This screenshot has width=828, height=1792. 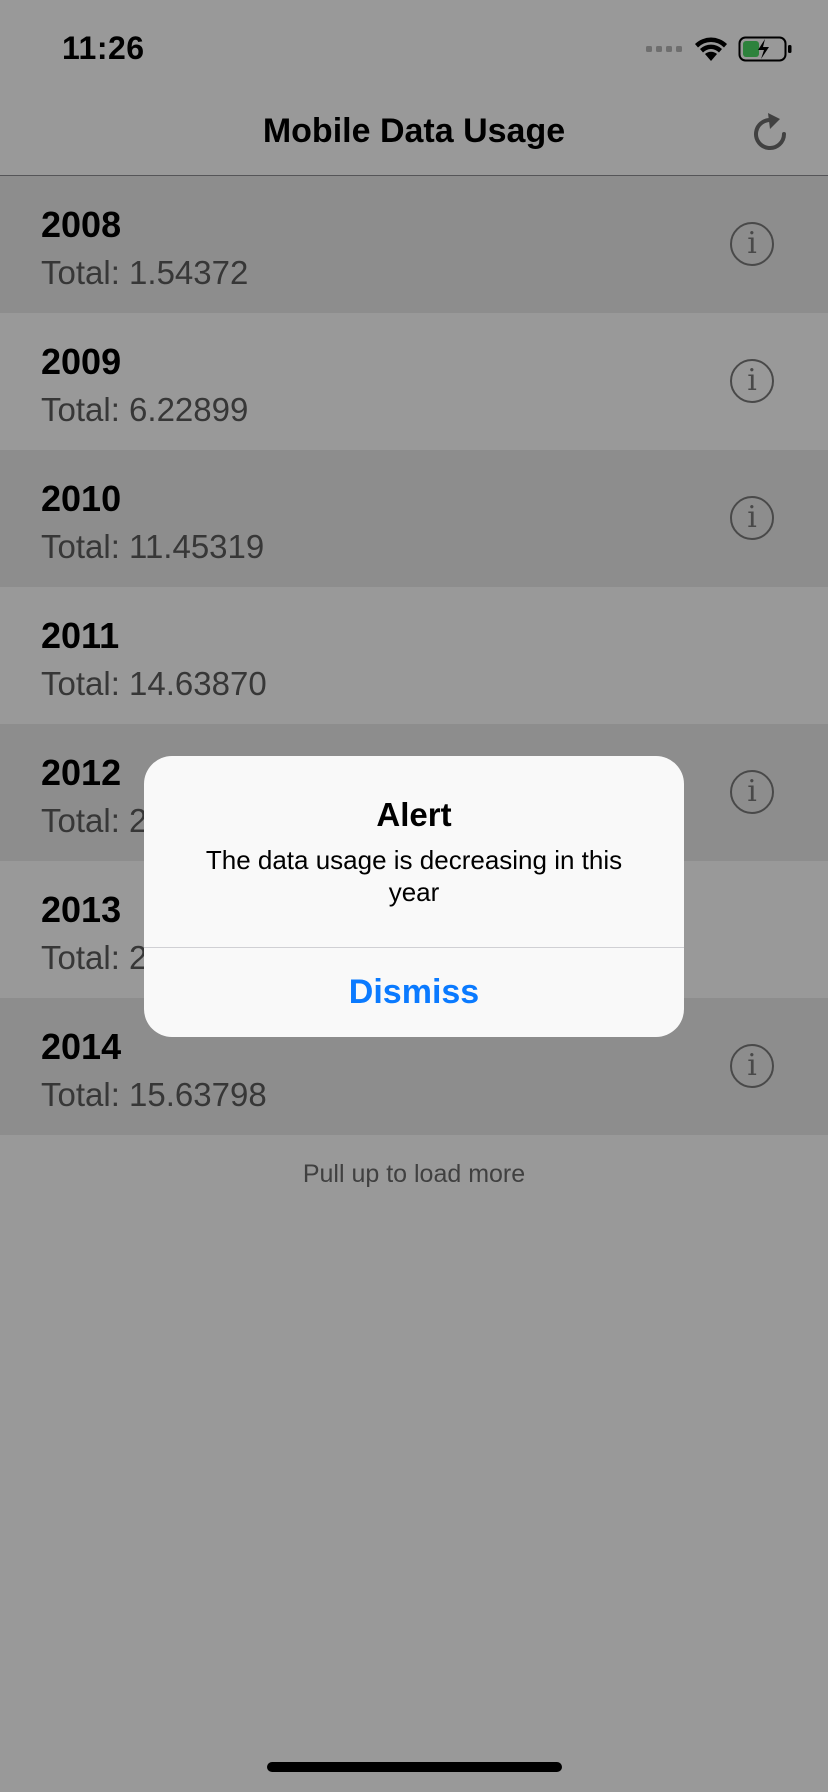 I want to click on dismiss-button: Dismiss, so click(x=414, y=992).